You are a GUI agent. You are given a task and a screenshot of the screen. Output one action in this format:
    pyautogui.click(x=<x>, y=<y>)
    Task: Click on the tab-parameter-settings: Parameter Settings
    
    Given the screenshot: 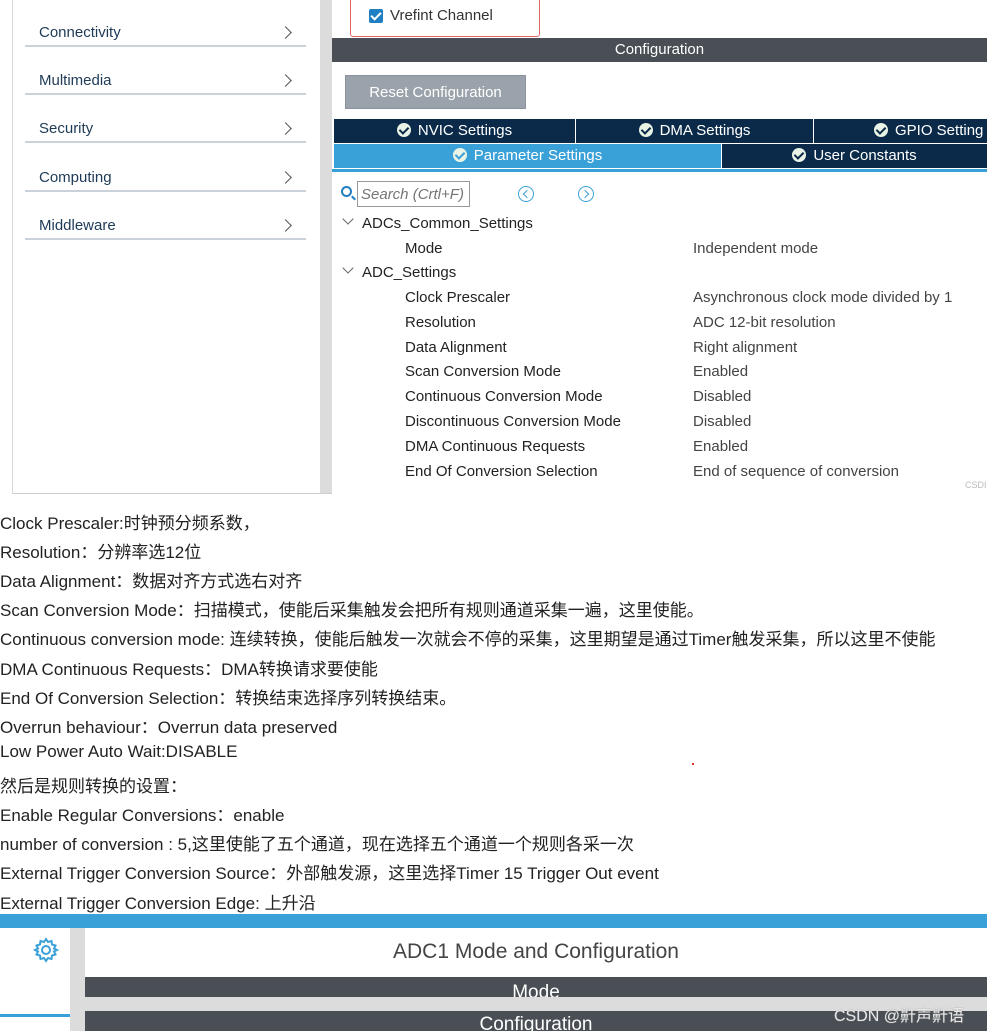 What is the action you would take?
    pyautogui.click(x=527, y=156)
    